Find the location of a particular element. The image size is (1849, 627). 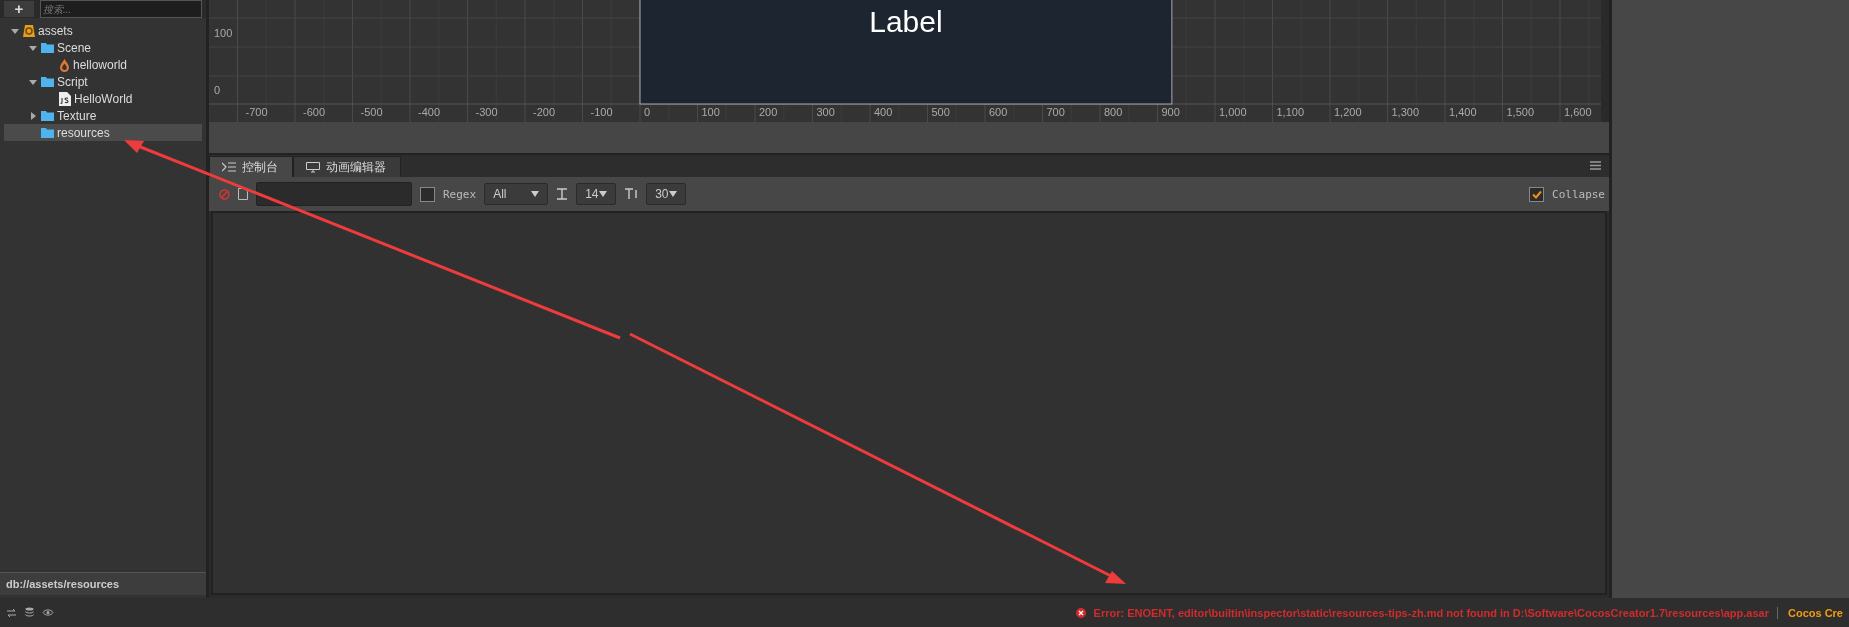

tree-item: Scene is located at coordinates (103, 47).